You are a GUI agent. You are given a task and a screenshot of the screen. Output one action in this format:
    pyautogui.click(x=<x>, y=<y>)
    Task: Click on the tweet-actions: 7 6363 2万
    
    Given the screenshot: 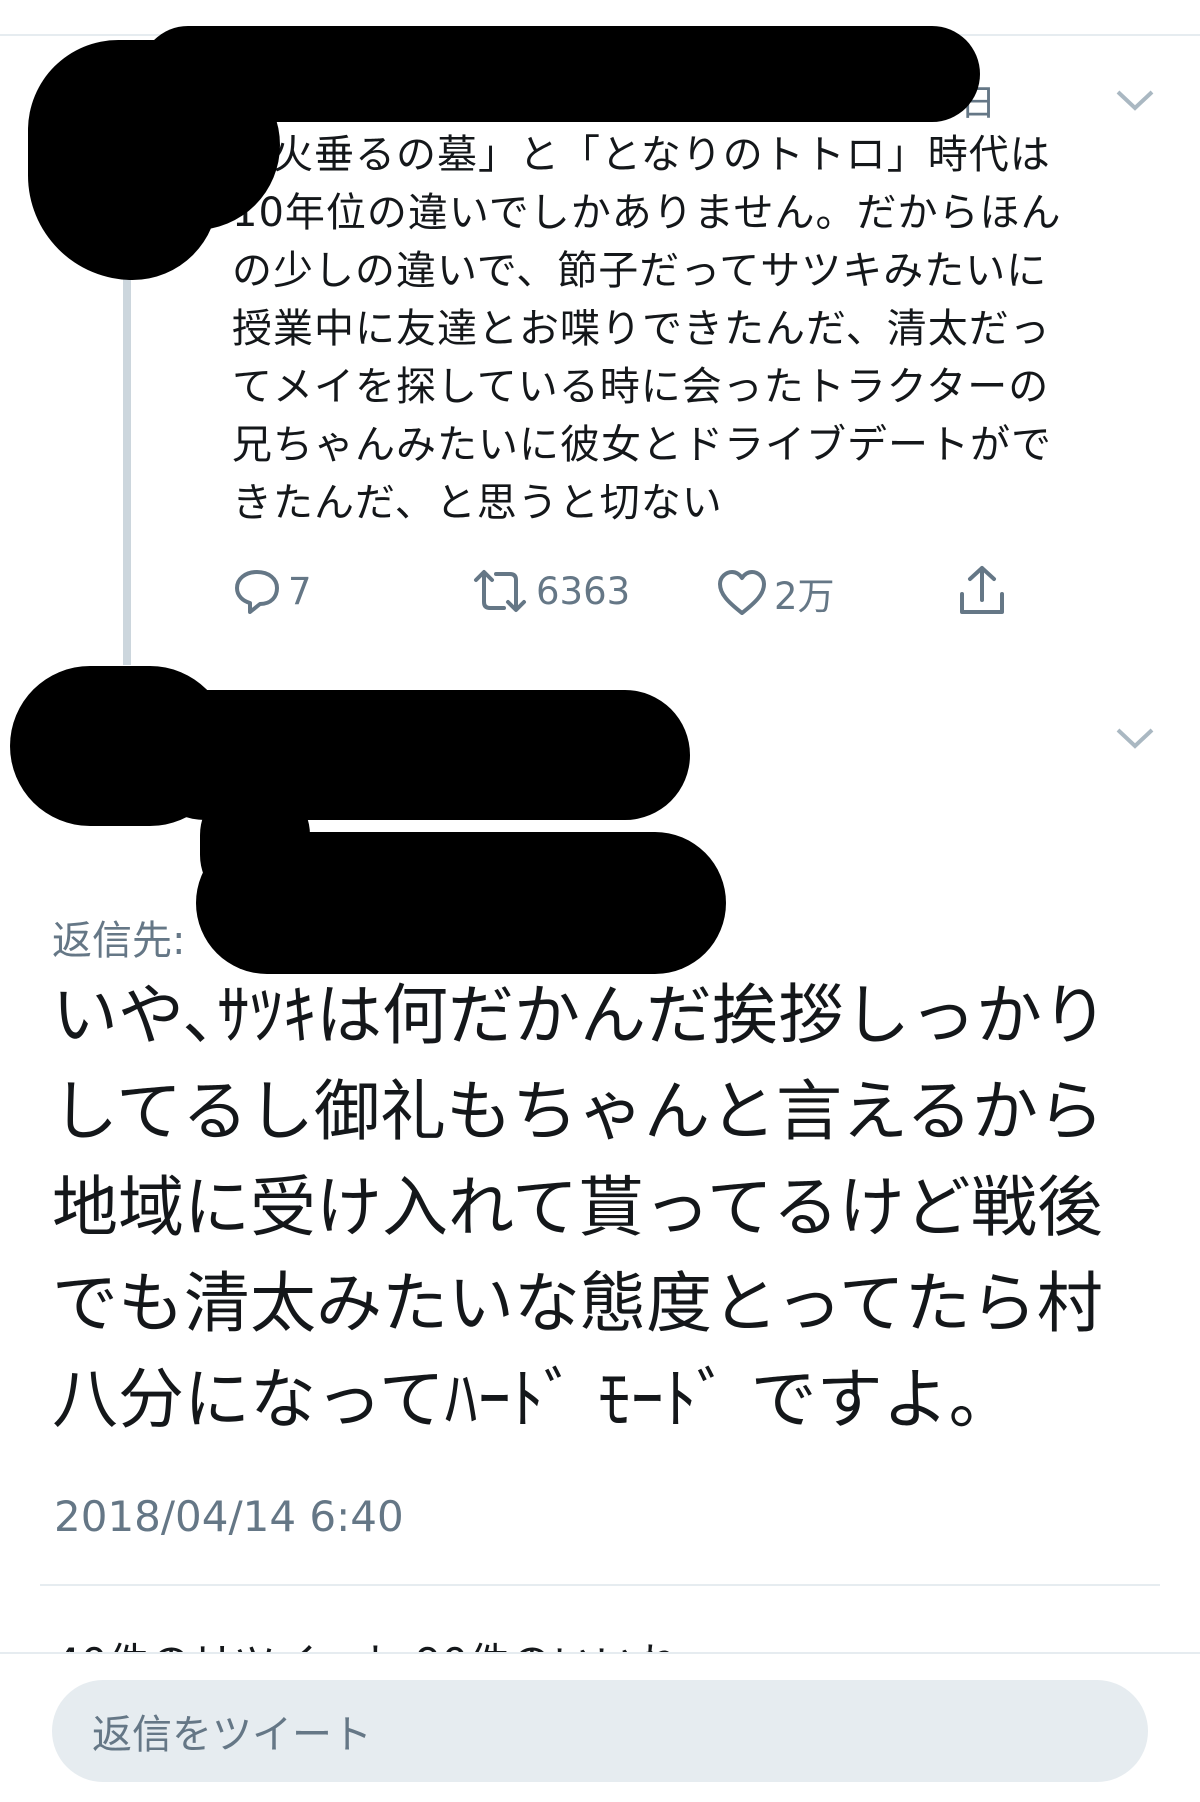 What is the action you would take?
    pyautogui.click(x=600, y=590)
    